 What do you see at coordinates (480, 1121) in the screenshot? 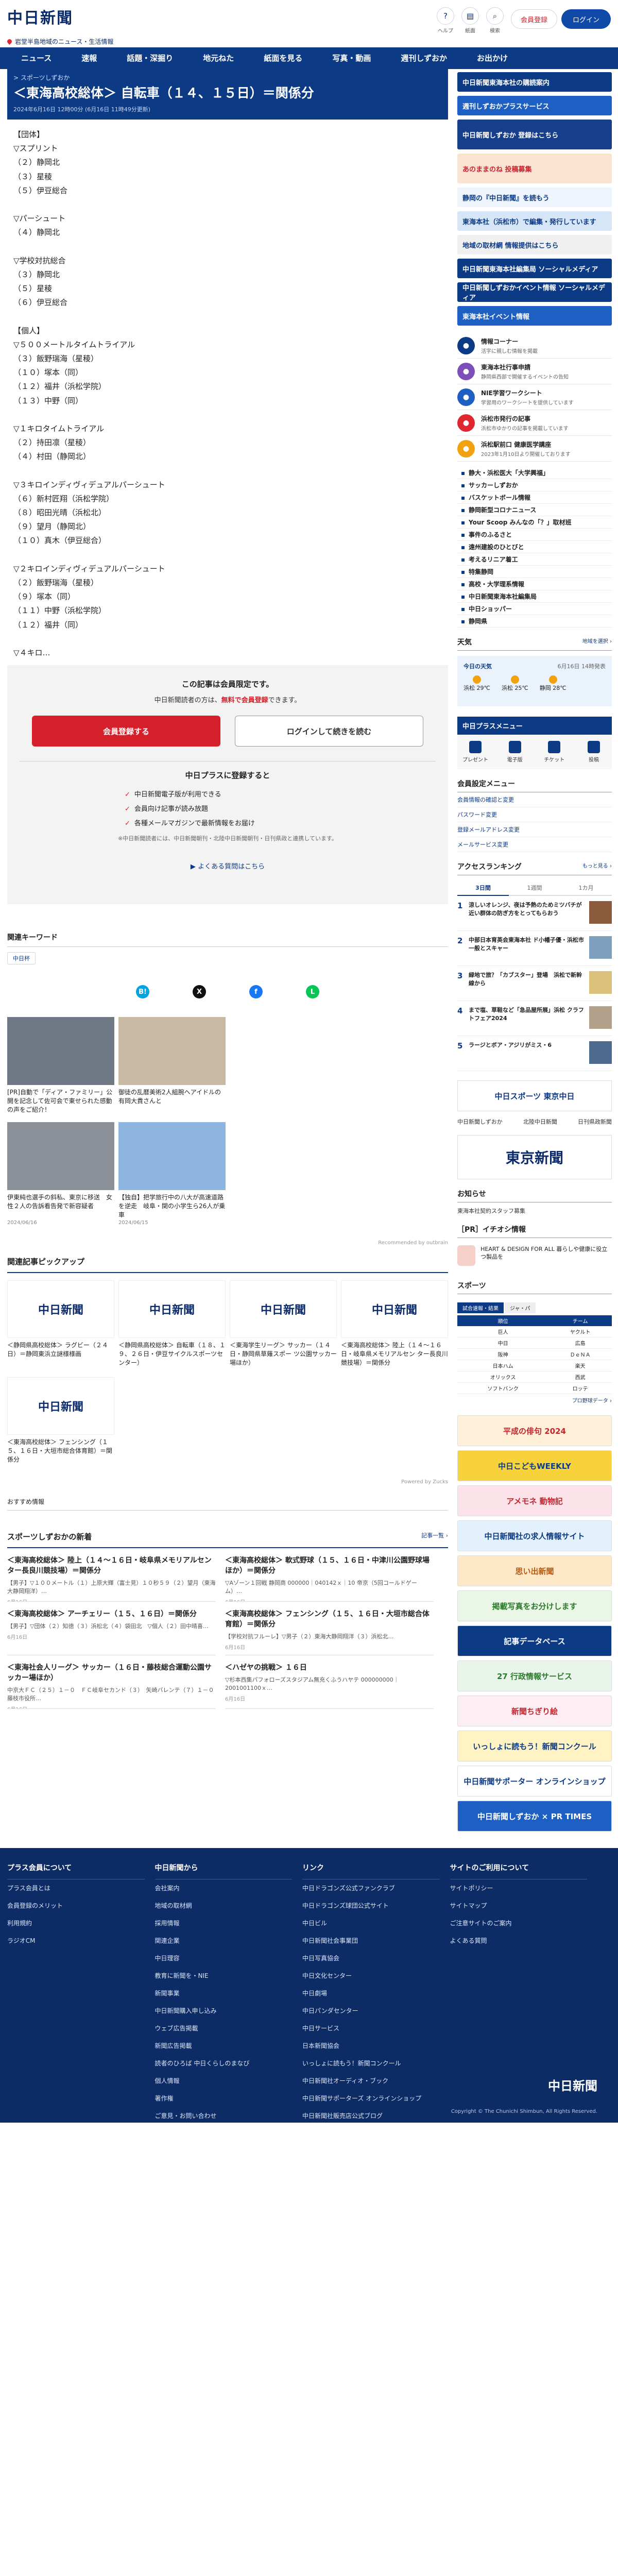
I see `sister-site-link: 中日新聞しずおか` at bounding box center [480, 1121].